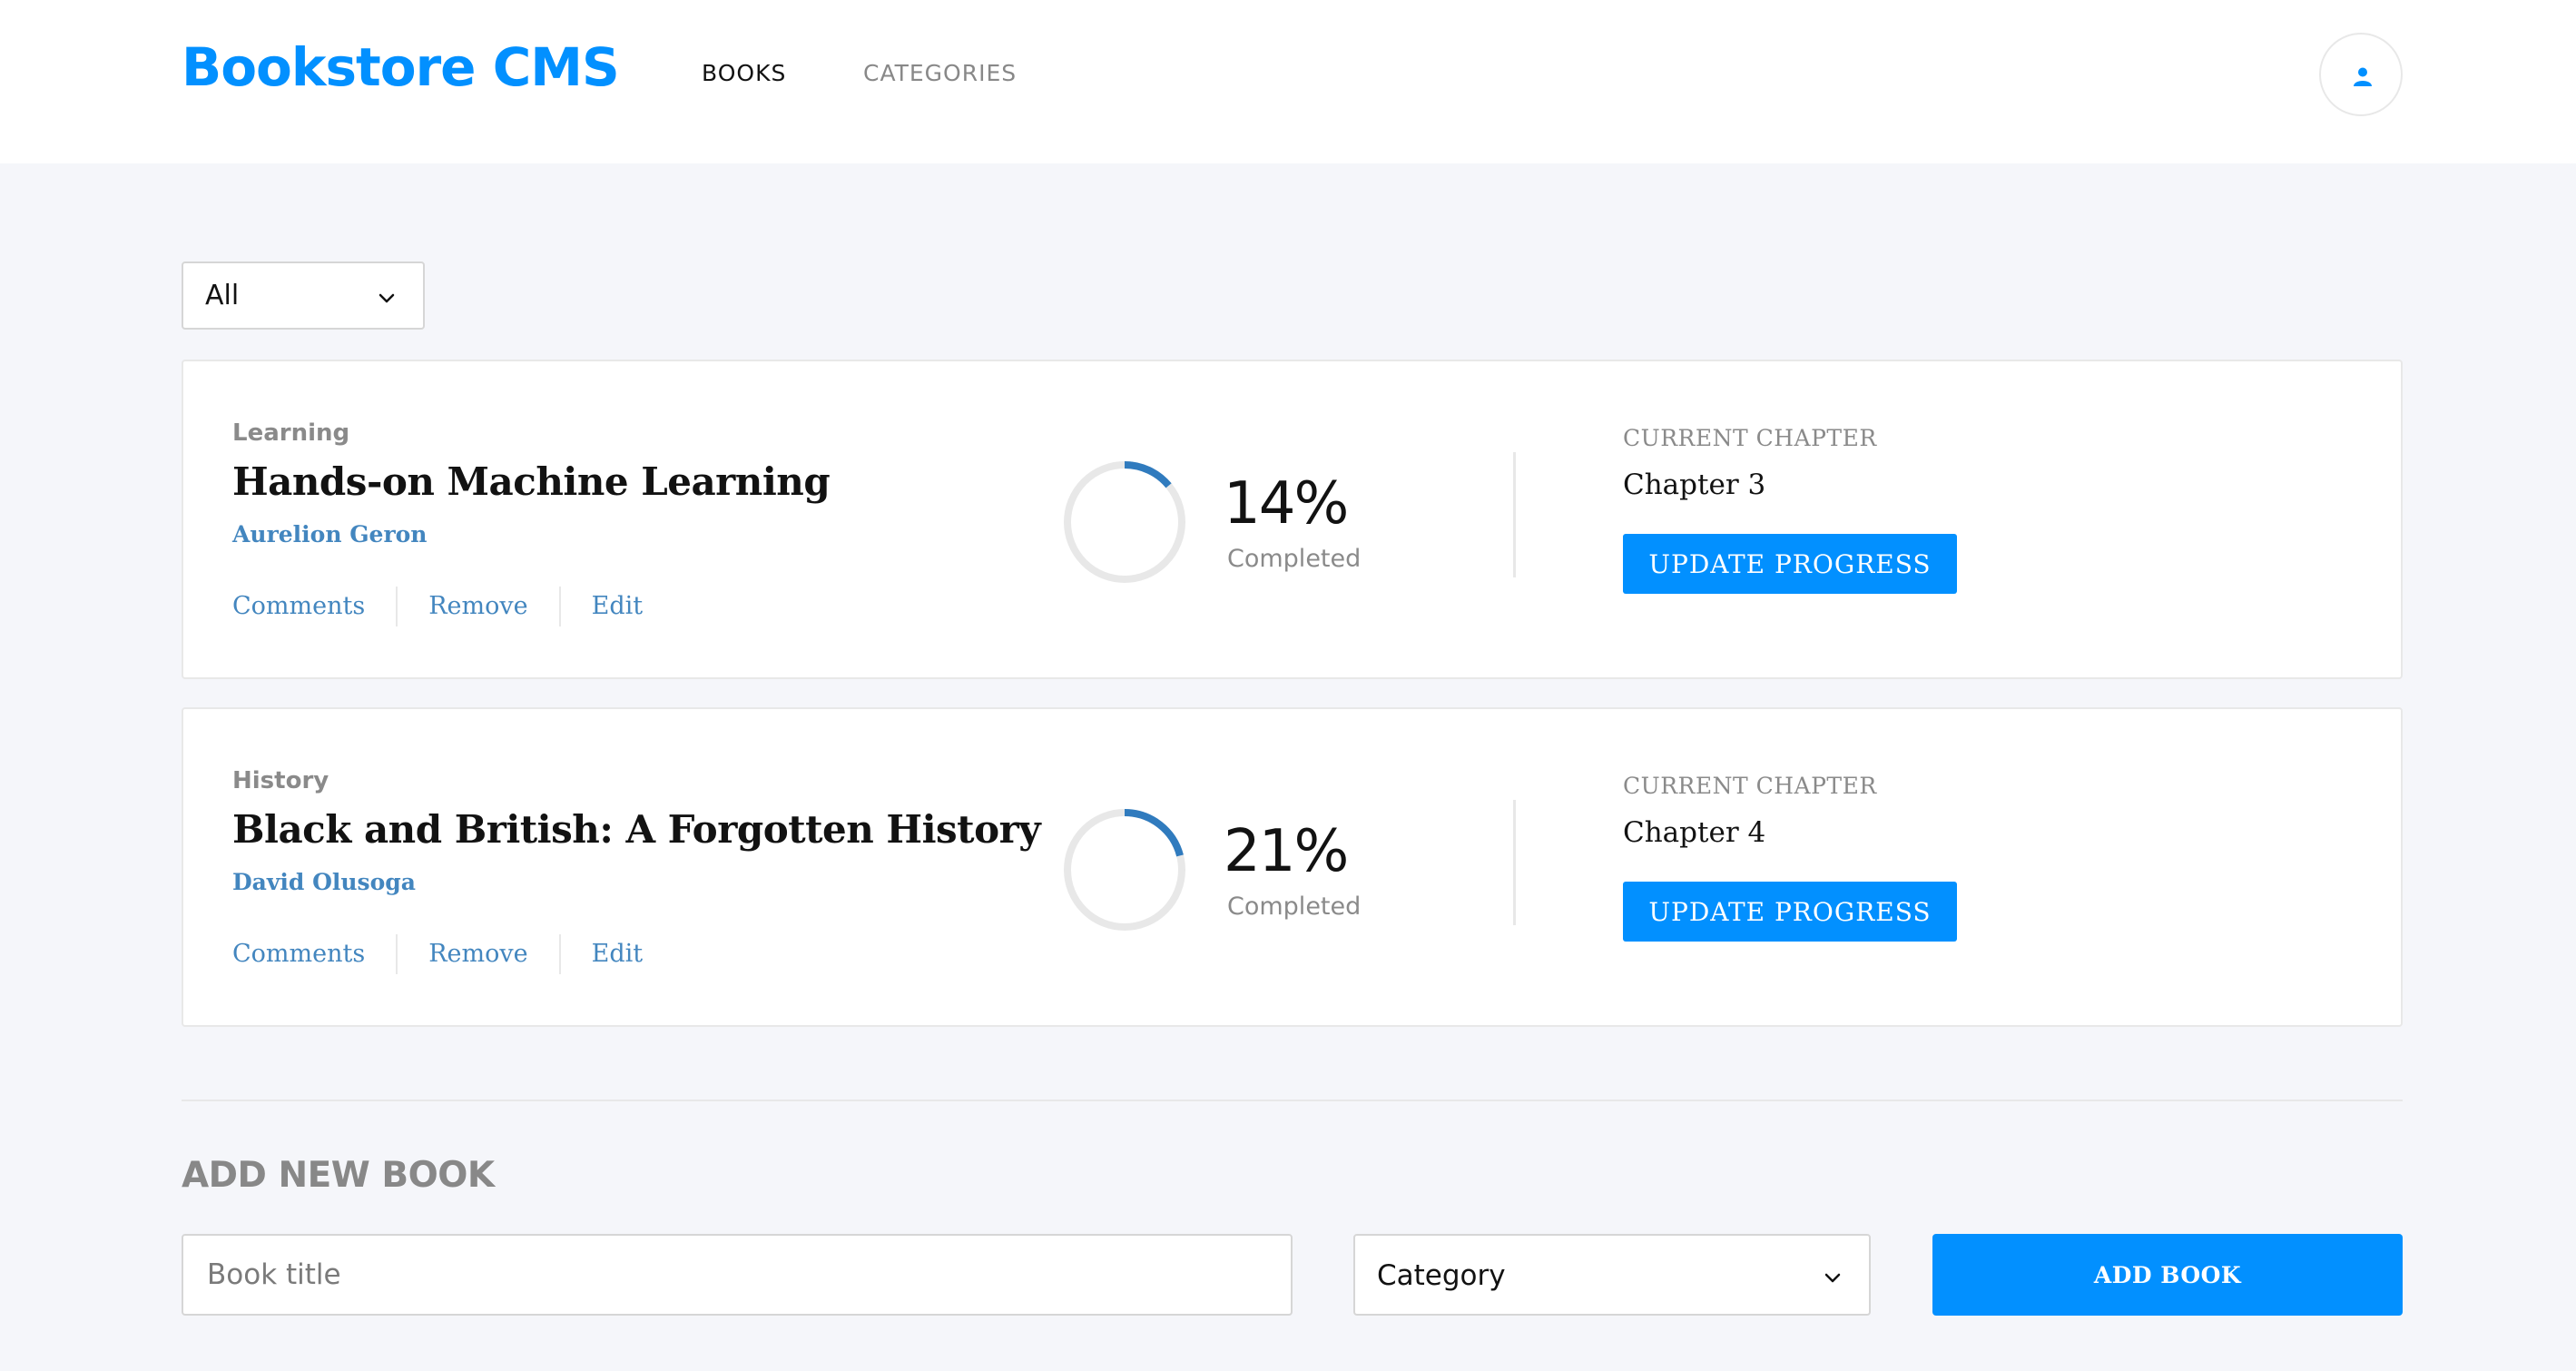  Describe the element at coordinates (737, 1275) in the screenshot. I see `book-title-input` at that location.